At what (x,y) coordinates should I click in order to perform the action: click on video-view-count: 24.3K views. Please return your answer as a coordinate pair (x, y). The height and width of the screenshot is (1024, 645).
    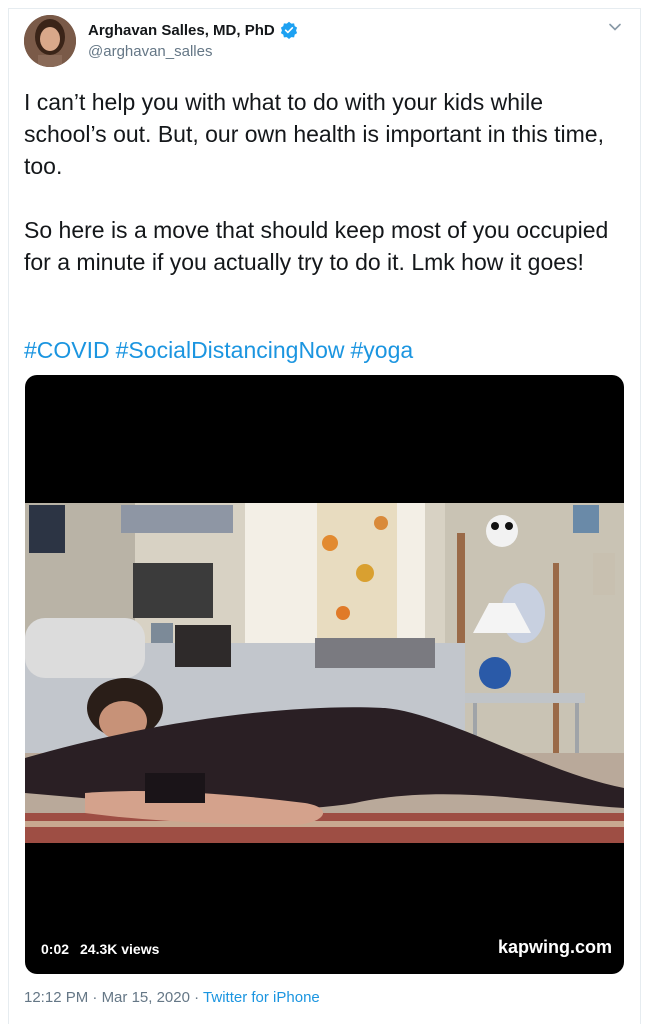
    Looking at the image, I should click on (120, 949).